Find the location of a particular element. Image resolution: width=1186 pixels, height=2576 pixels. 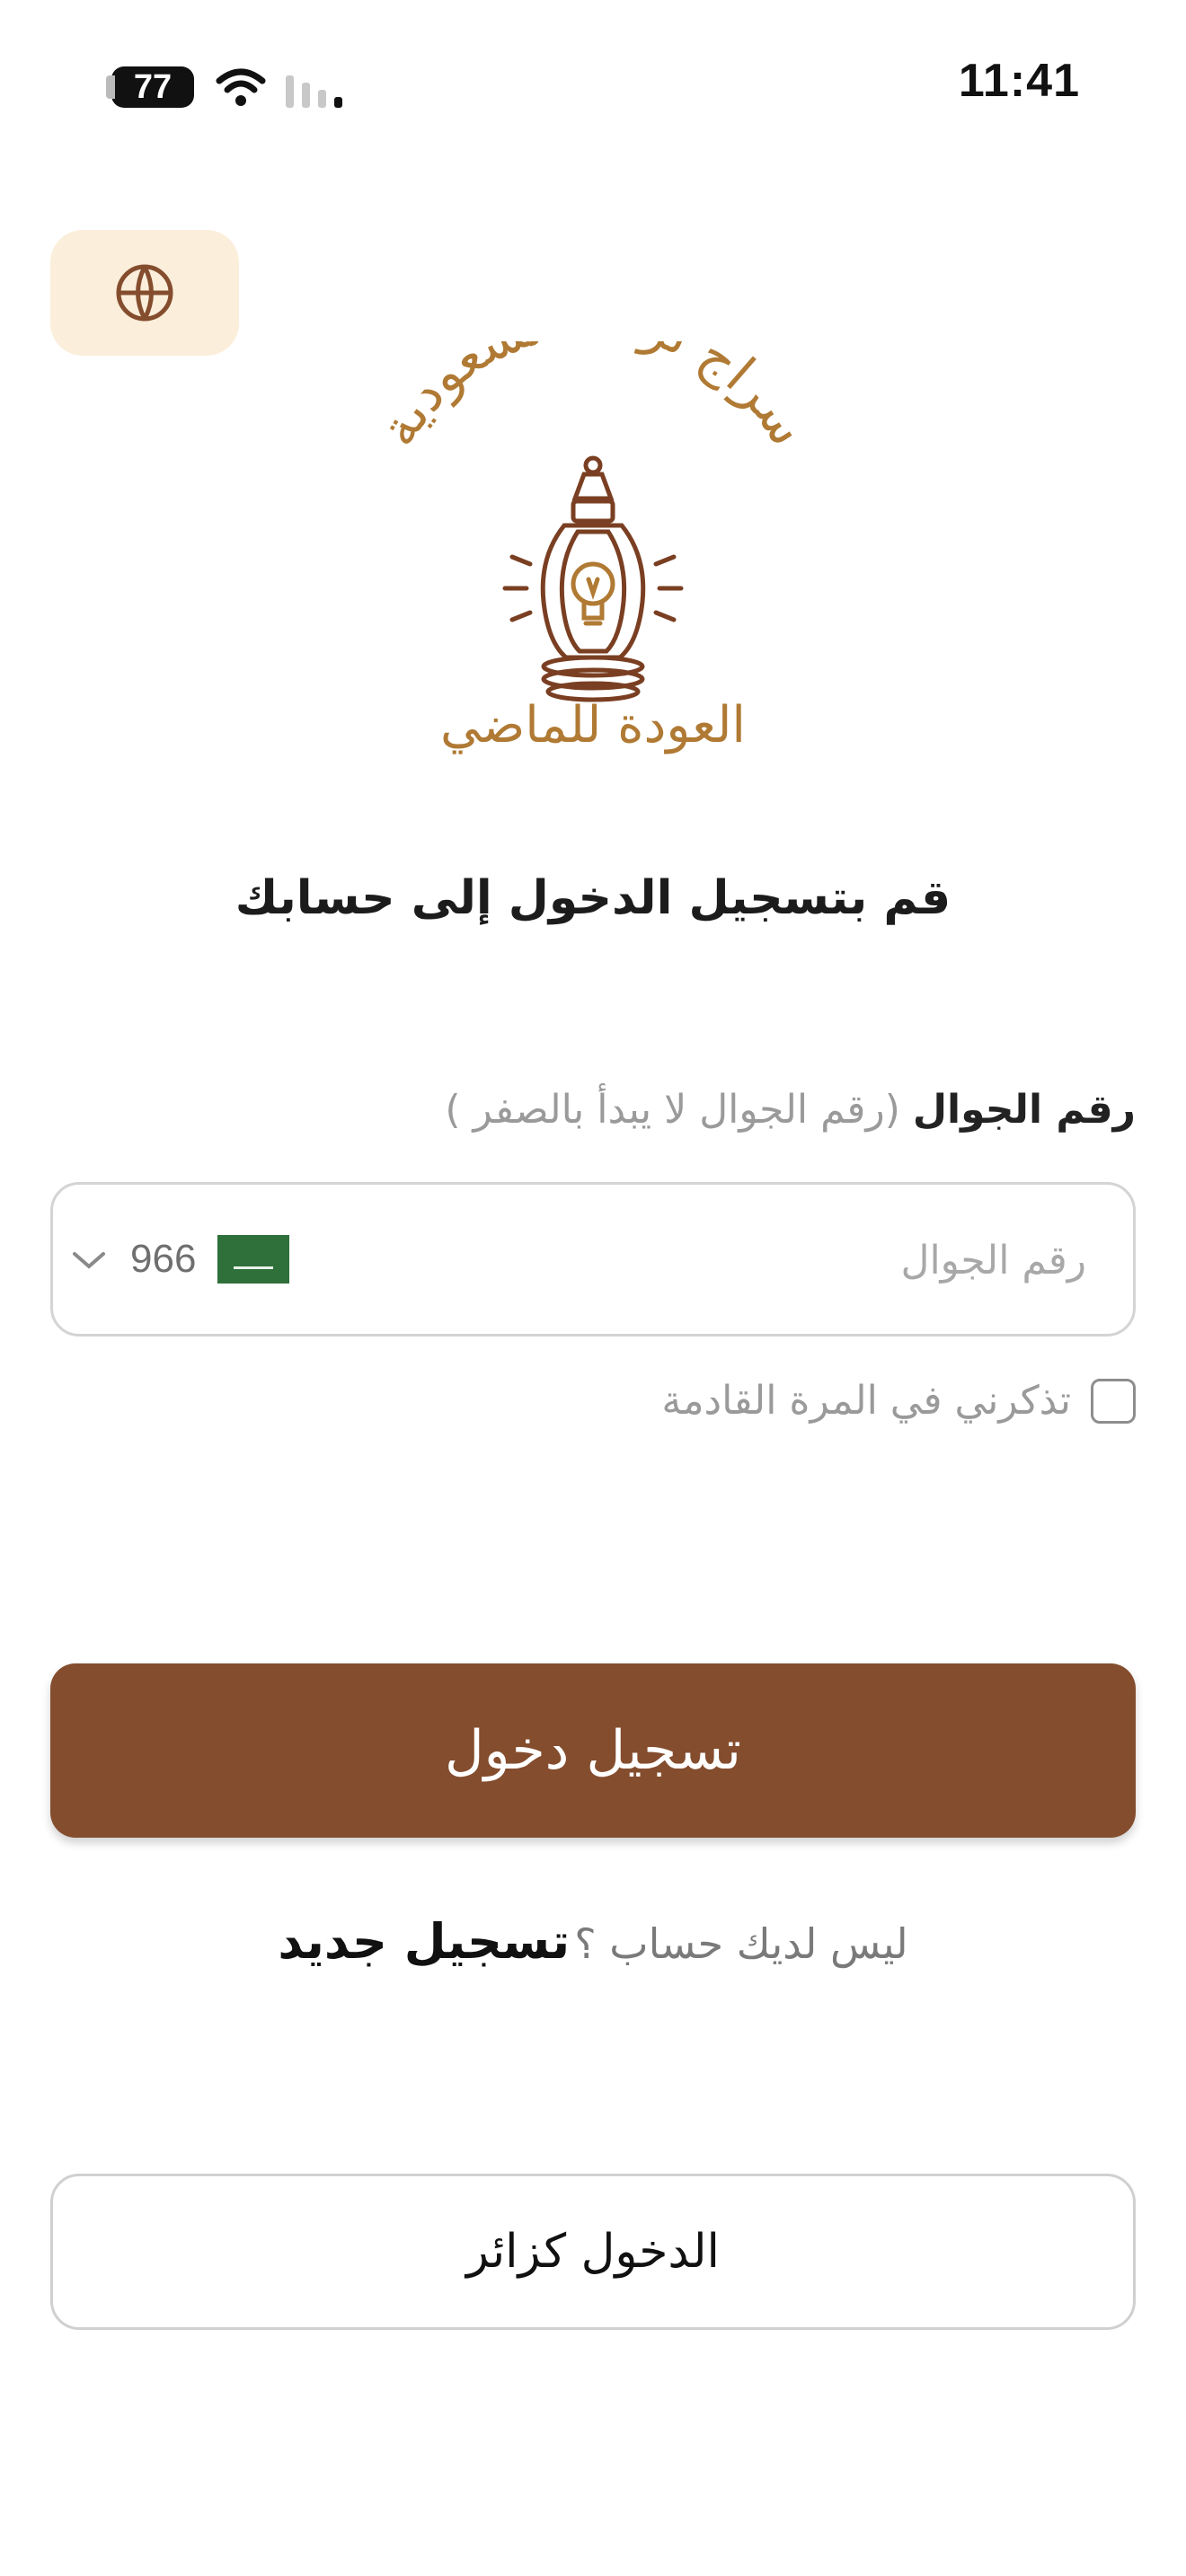

wifi-icon is located at coordinates (241, 87).